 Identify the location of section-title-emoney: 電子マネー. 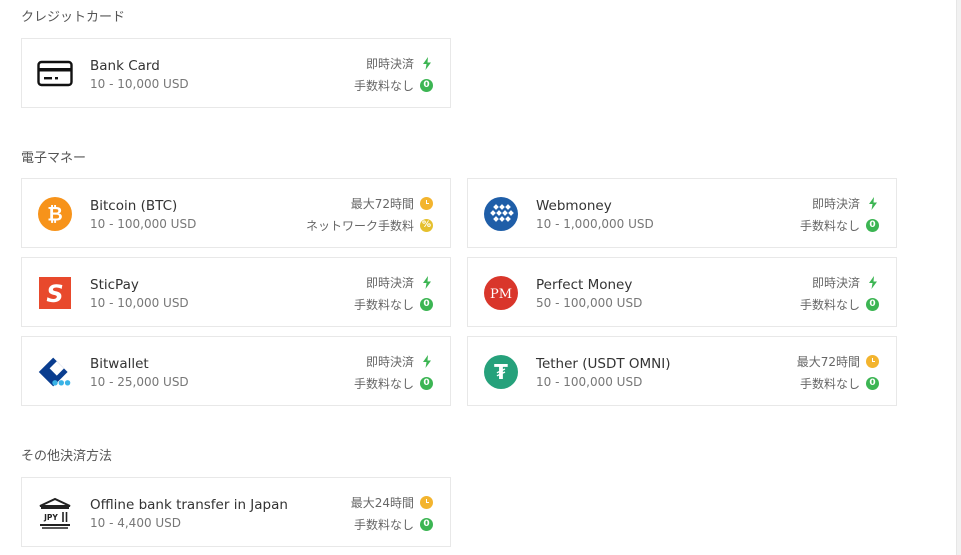
(54, 158).